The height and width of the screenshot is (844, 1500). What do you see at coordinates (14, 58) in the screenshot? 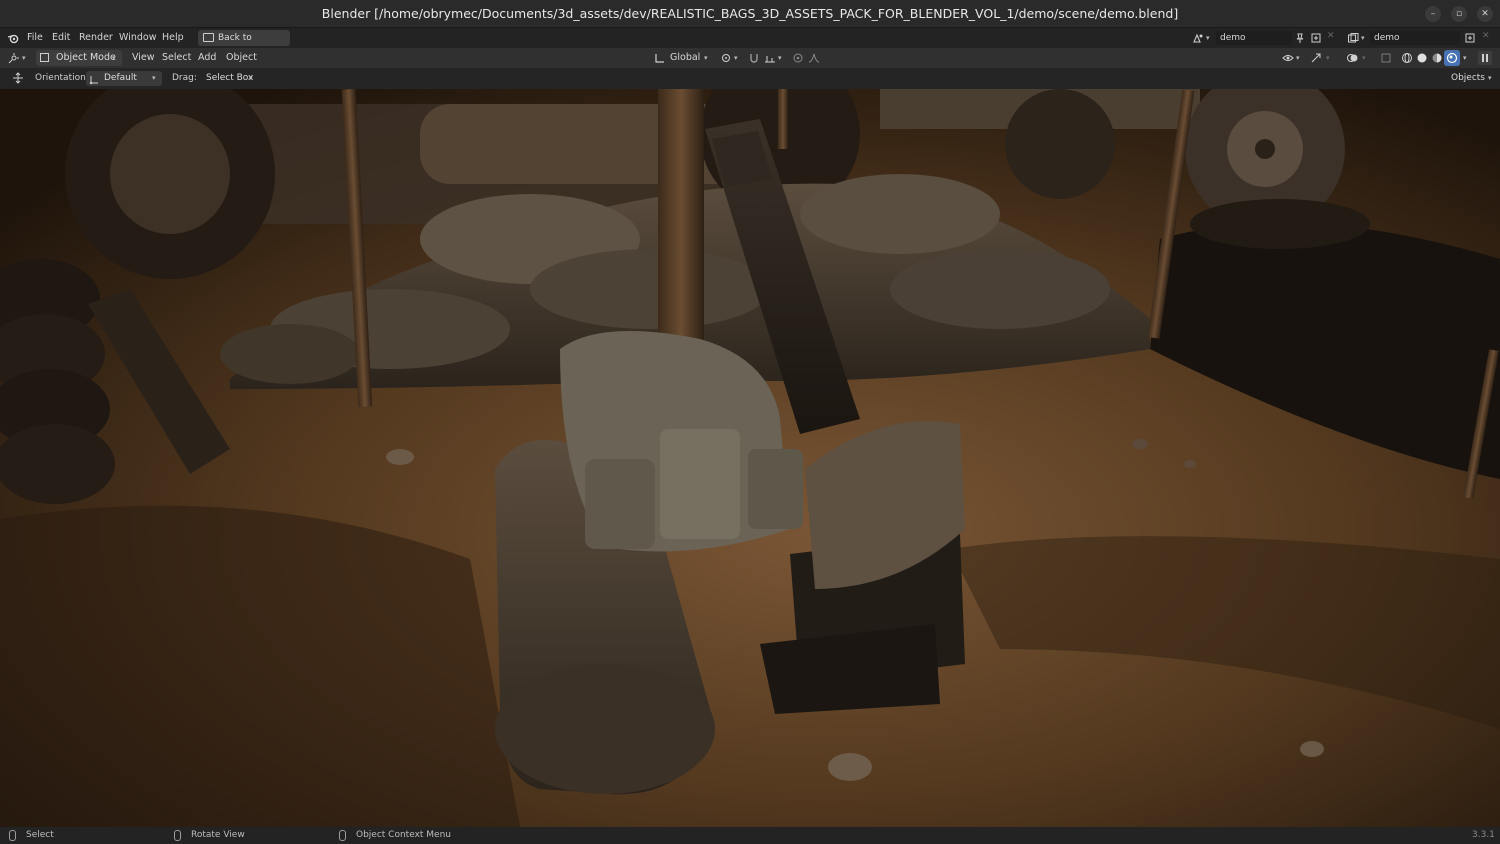
I see `editor-type-icon` at bounding box center [14, 58].